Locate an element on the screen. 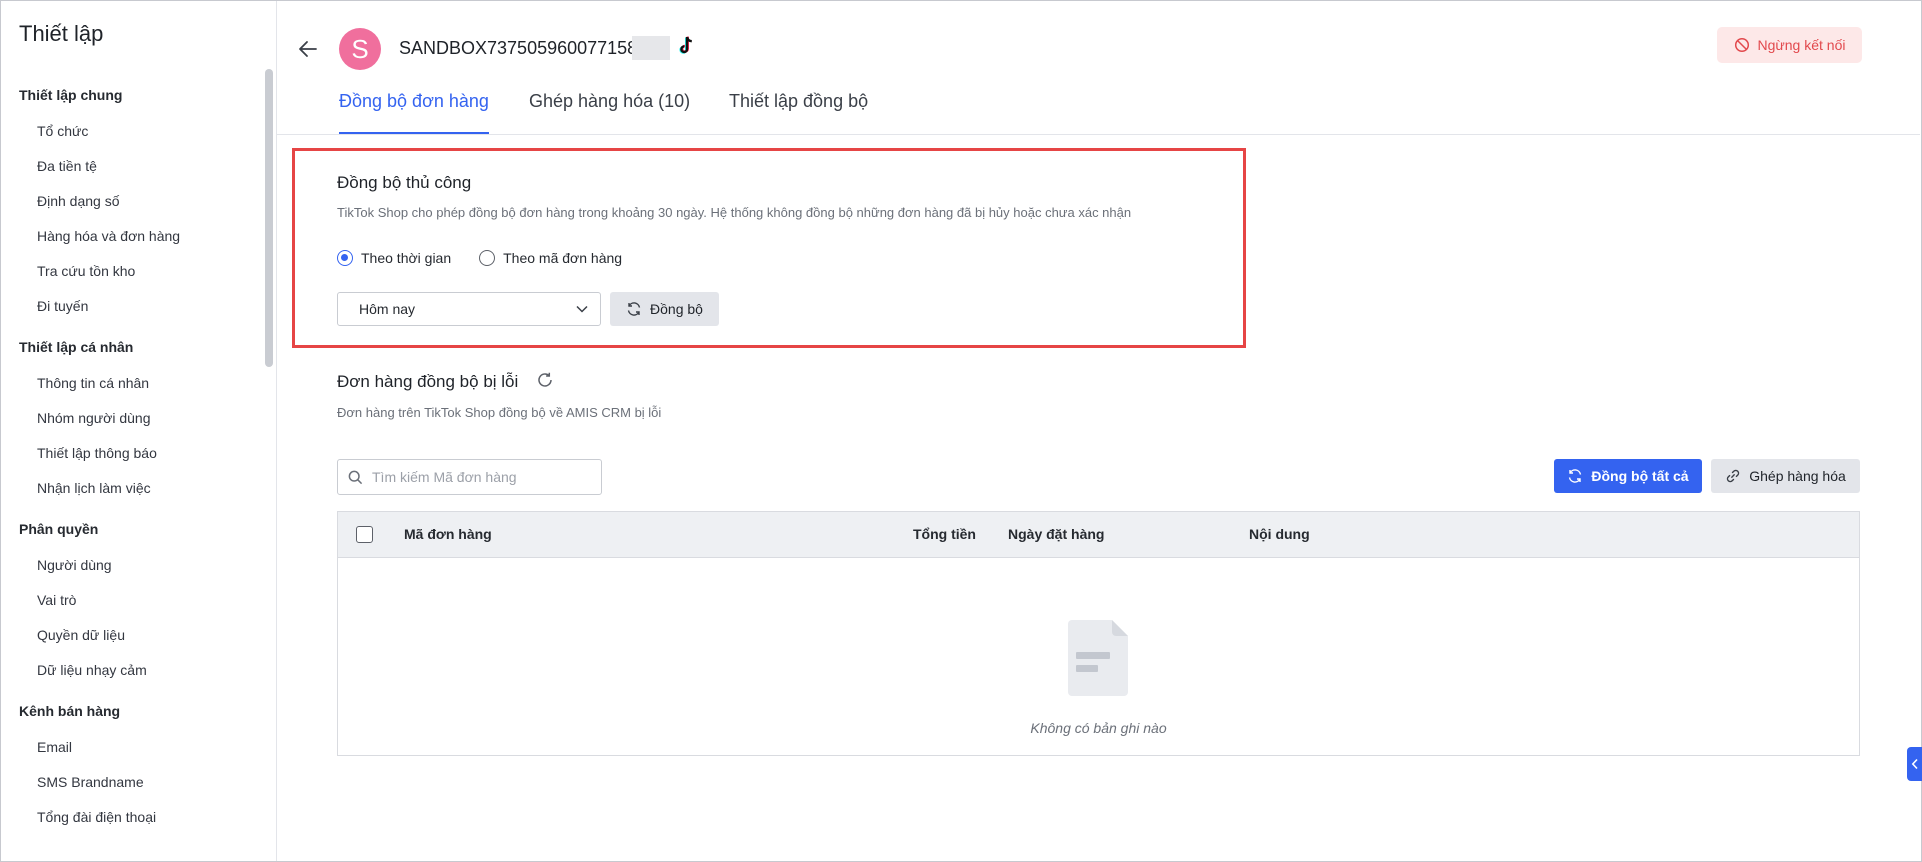 Image resolution: width=1922 pixels, height=862 pixels. chevron-down-icon is located at coordinates (582, 309).